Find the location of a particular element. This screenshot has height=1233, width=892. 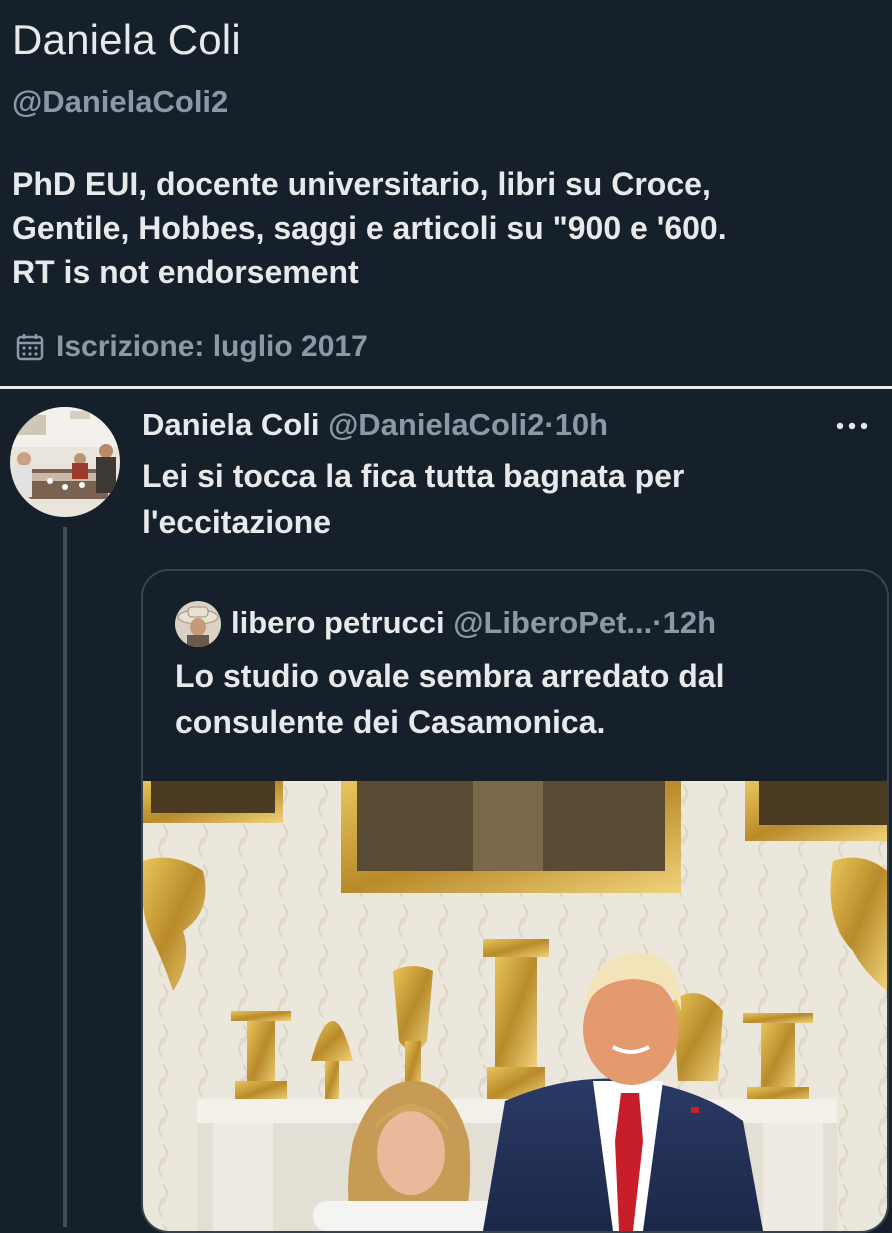

profile-display-name: Daniela Coli is located at coordinates (126, 39).